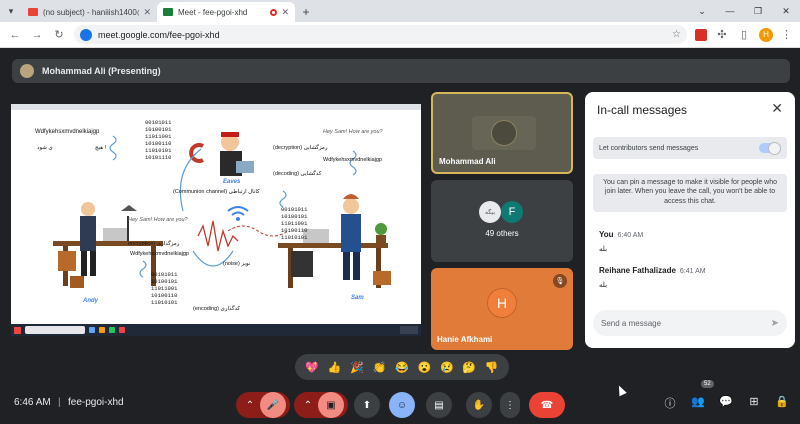 This screenshot has height=424, width=800. What do you see at coordinates (164, 302) in the screenshot?
I see `binary-row: 11010101` at bounding box center [164, 302].